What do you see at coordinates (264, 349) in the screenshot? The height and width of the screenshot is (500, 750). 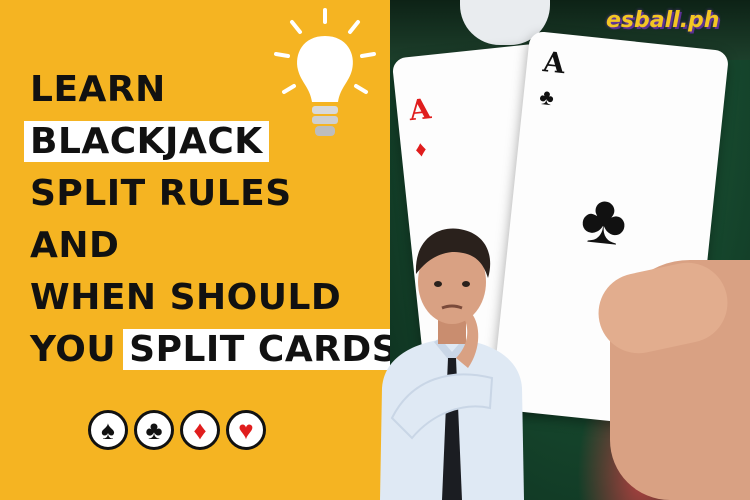 I see `headline-highlight-split-cards: SPLIT CARDS` at bounding box center [264, 349].